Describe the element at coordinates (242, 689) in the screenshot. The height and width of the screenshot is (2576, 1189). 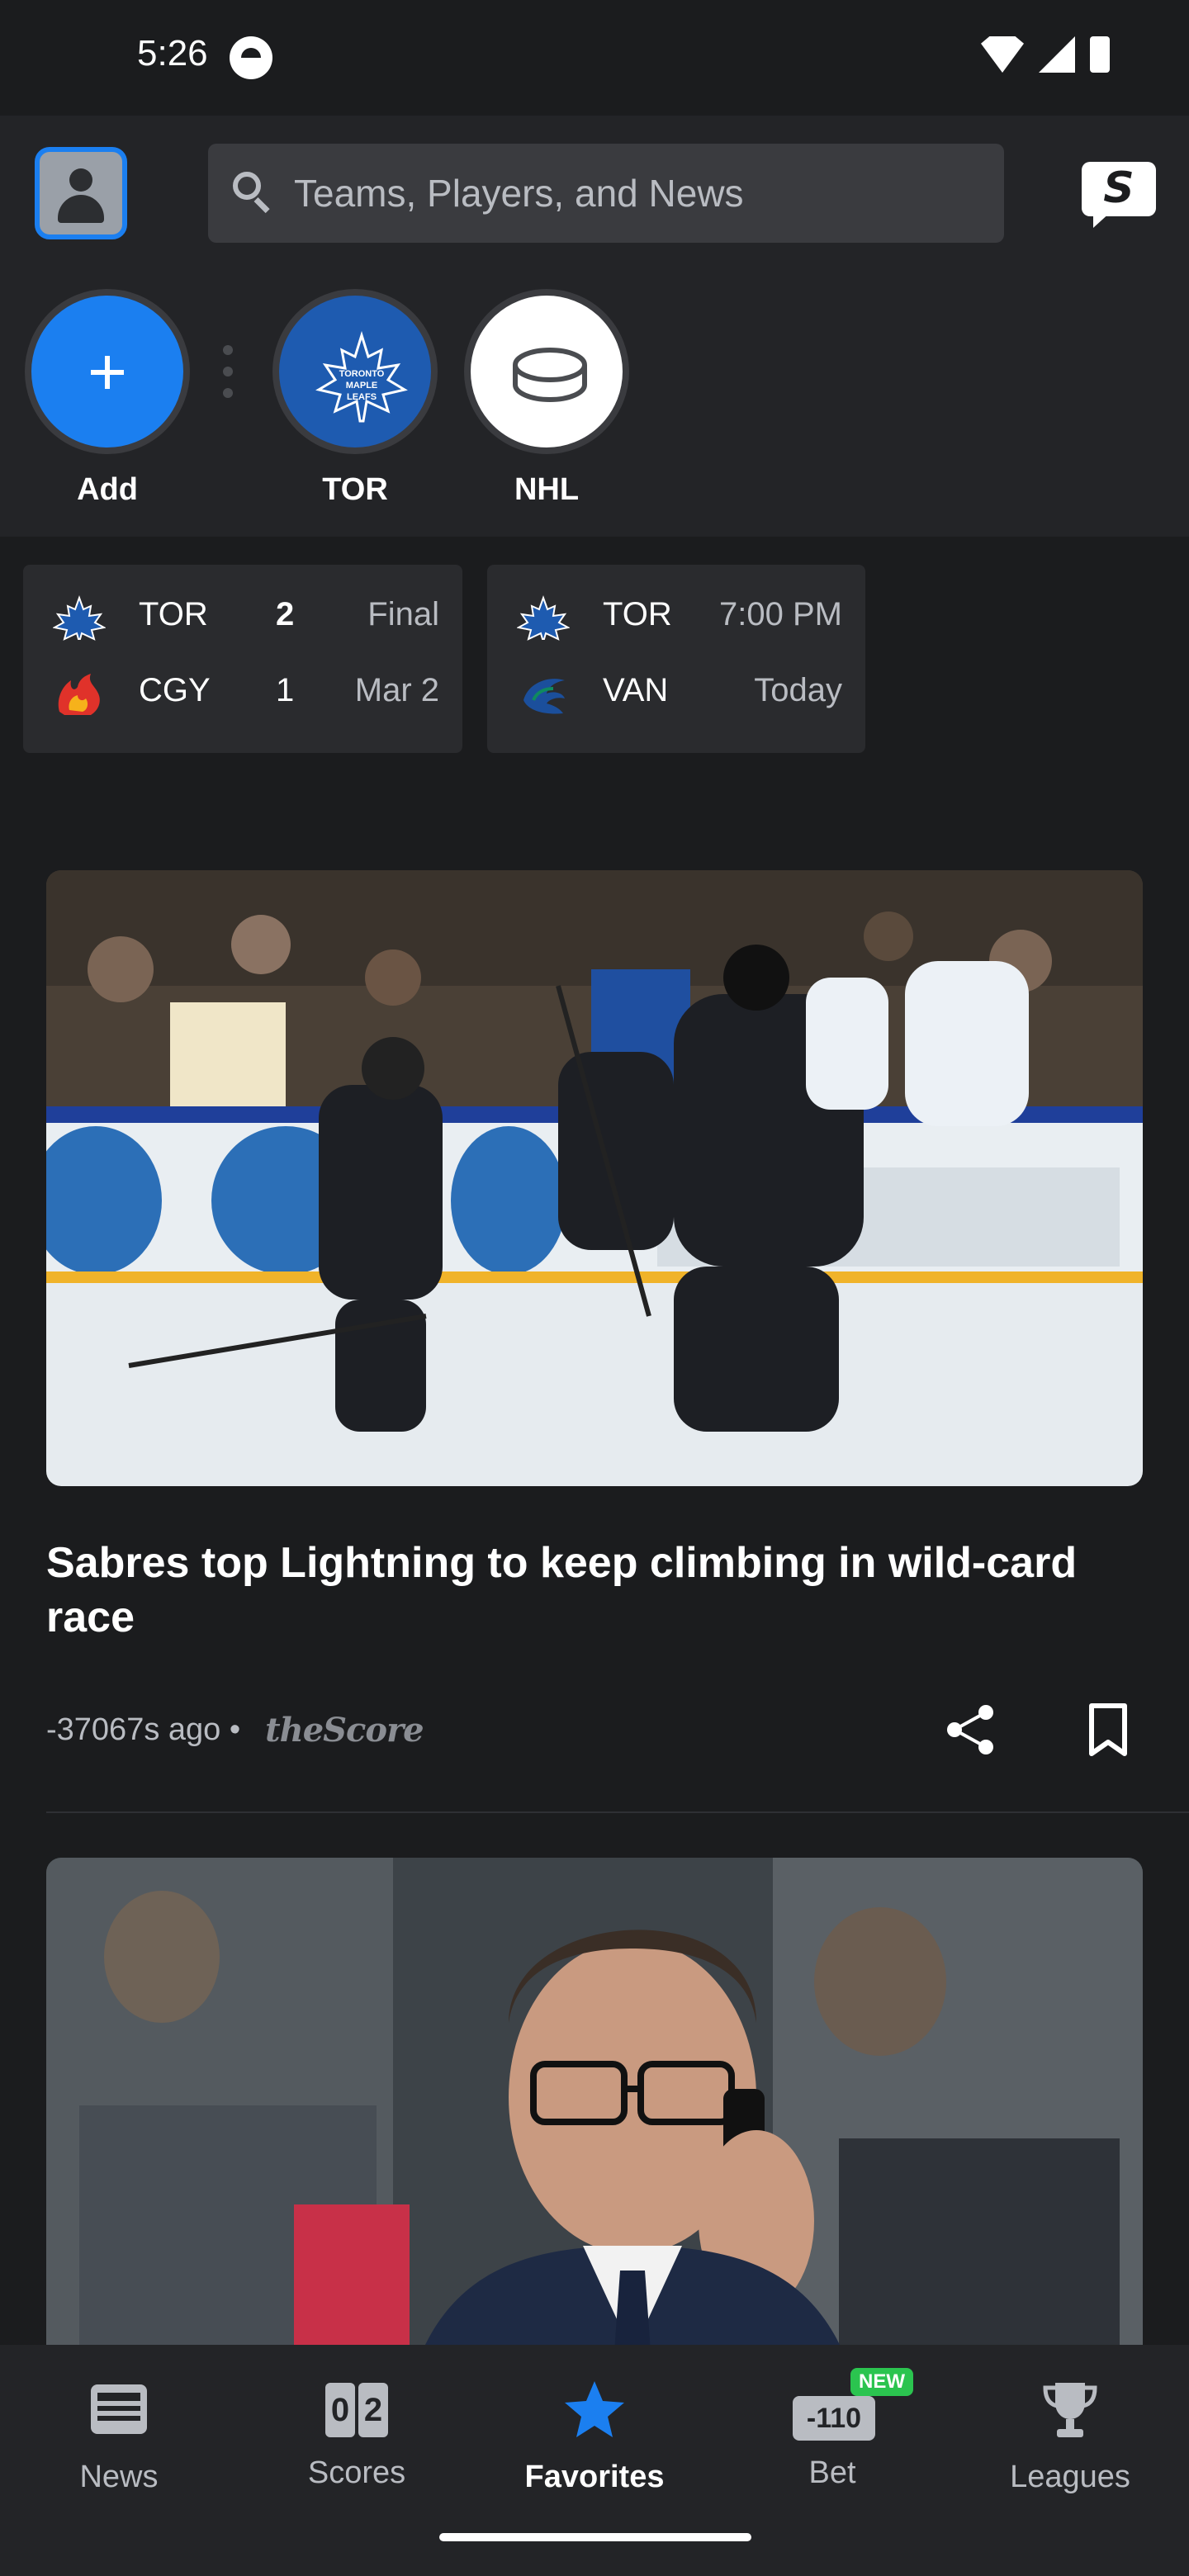
I see `game-team-row: CGY 1 Mar 2` at that location.